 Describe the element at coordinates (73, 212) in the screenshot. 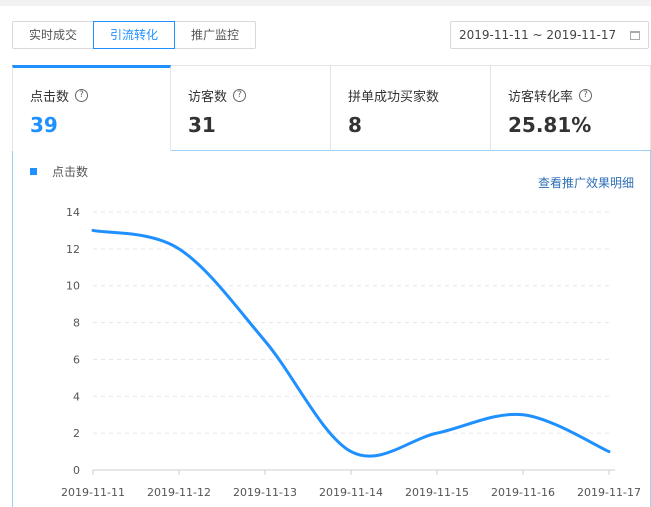

I see `y-tick-label: 14` at that location.